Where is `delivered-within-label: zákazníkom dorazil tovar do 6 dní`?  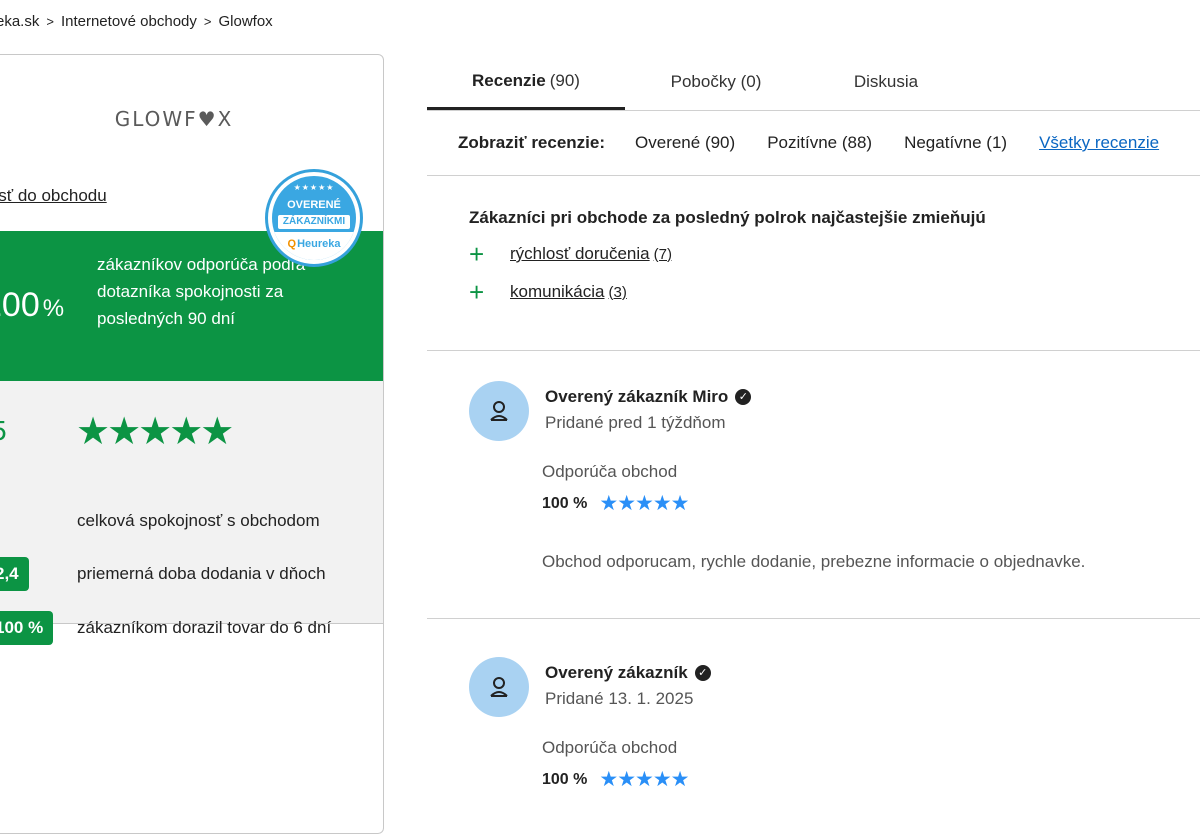 delivered-within-label: zákazníkom dorazil tovar do 6 dní is located at coordinates (204, 627).